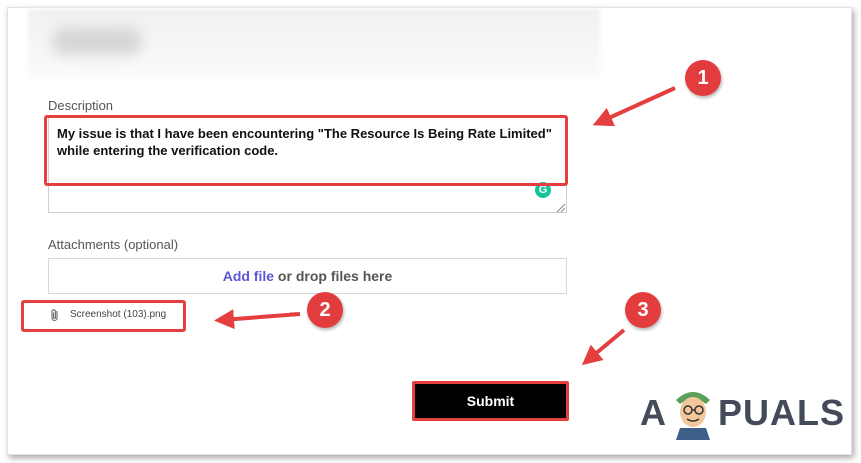 The image size is (861, 463). Describe the element at coordinates (653, 412) in the screenshot. I see `logo-letter-a: A` at that location.